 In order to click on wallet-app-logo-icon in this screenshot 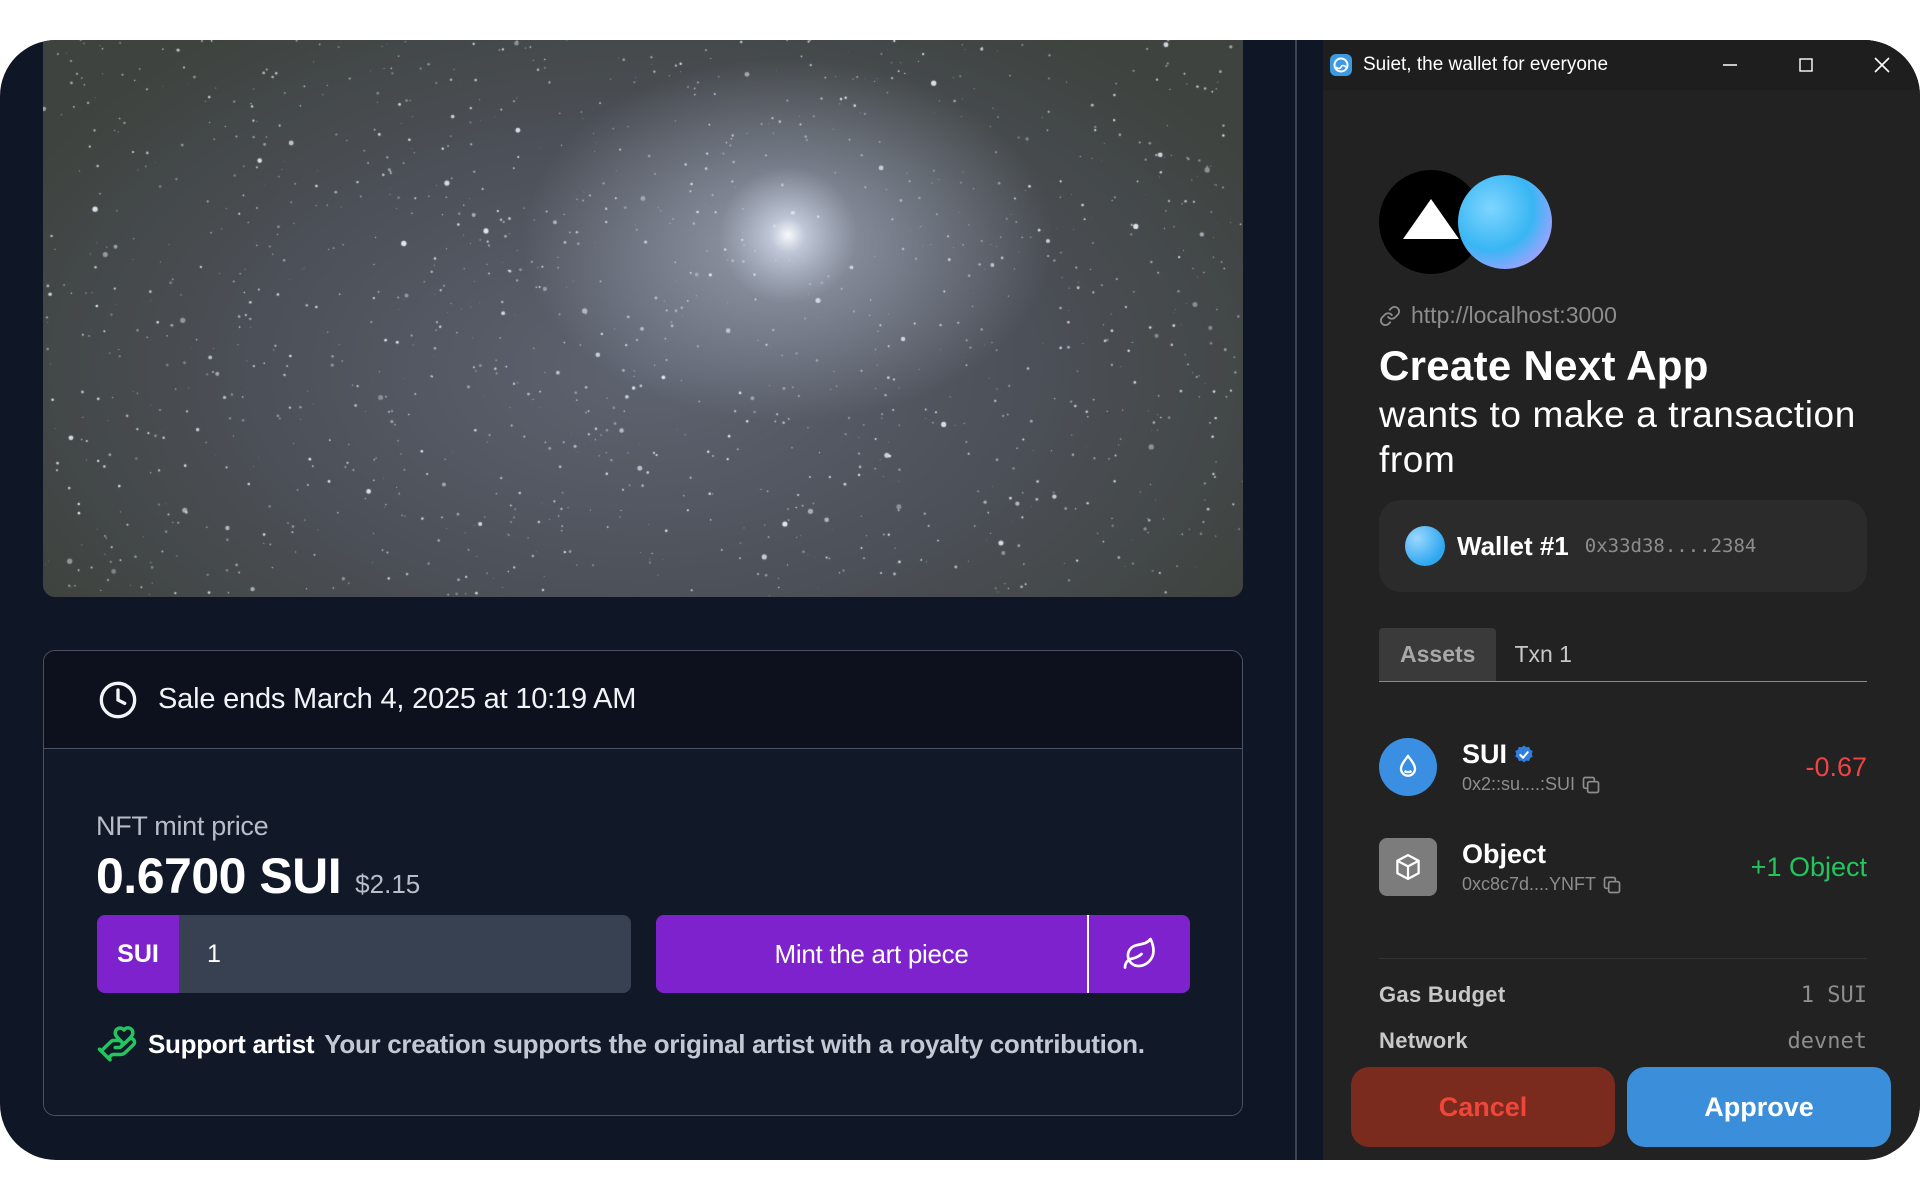, I will do `click(1505, 222)`.